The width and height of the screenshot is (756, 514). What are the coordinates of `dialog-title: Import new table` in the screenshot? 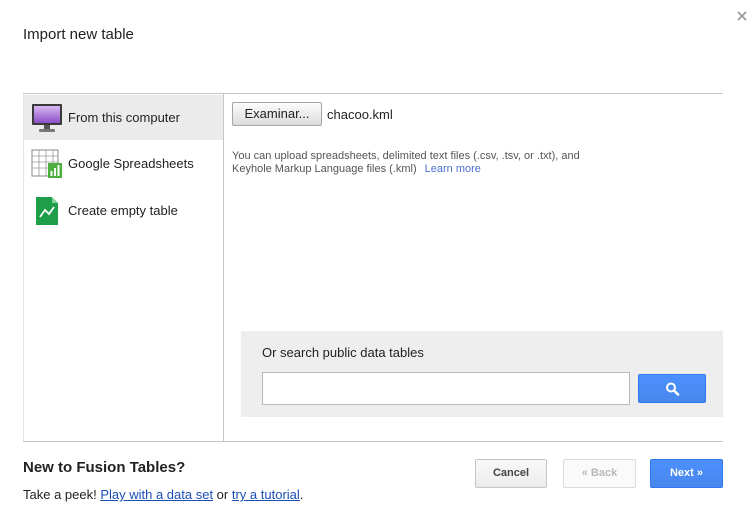 It's located at (78, 34).